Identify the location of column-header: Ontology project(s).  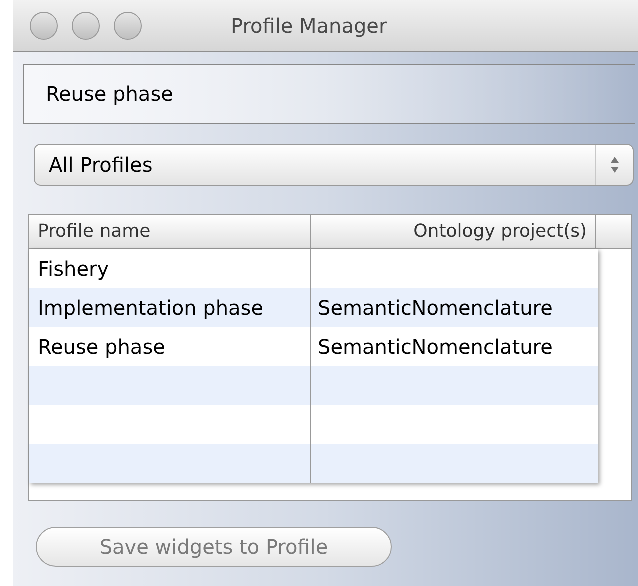
(453, 231).